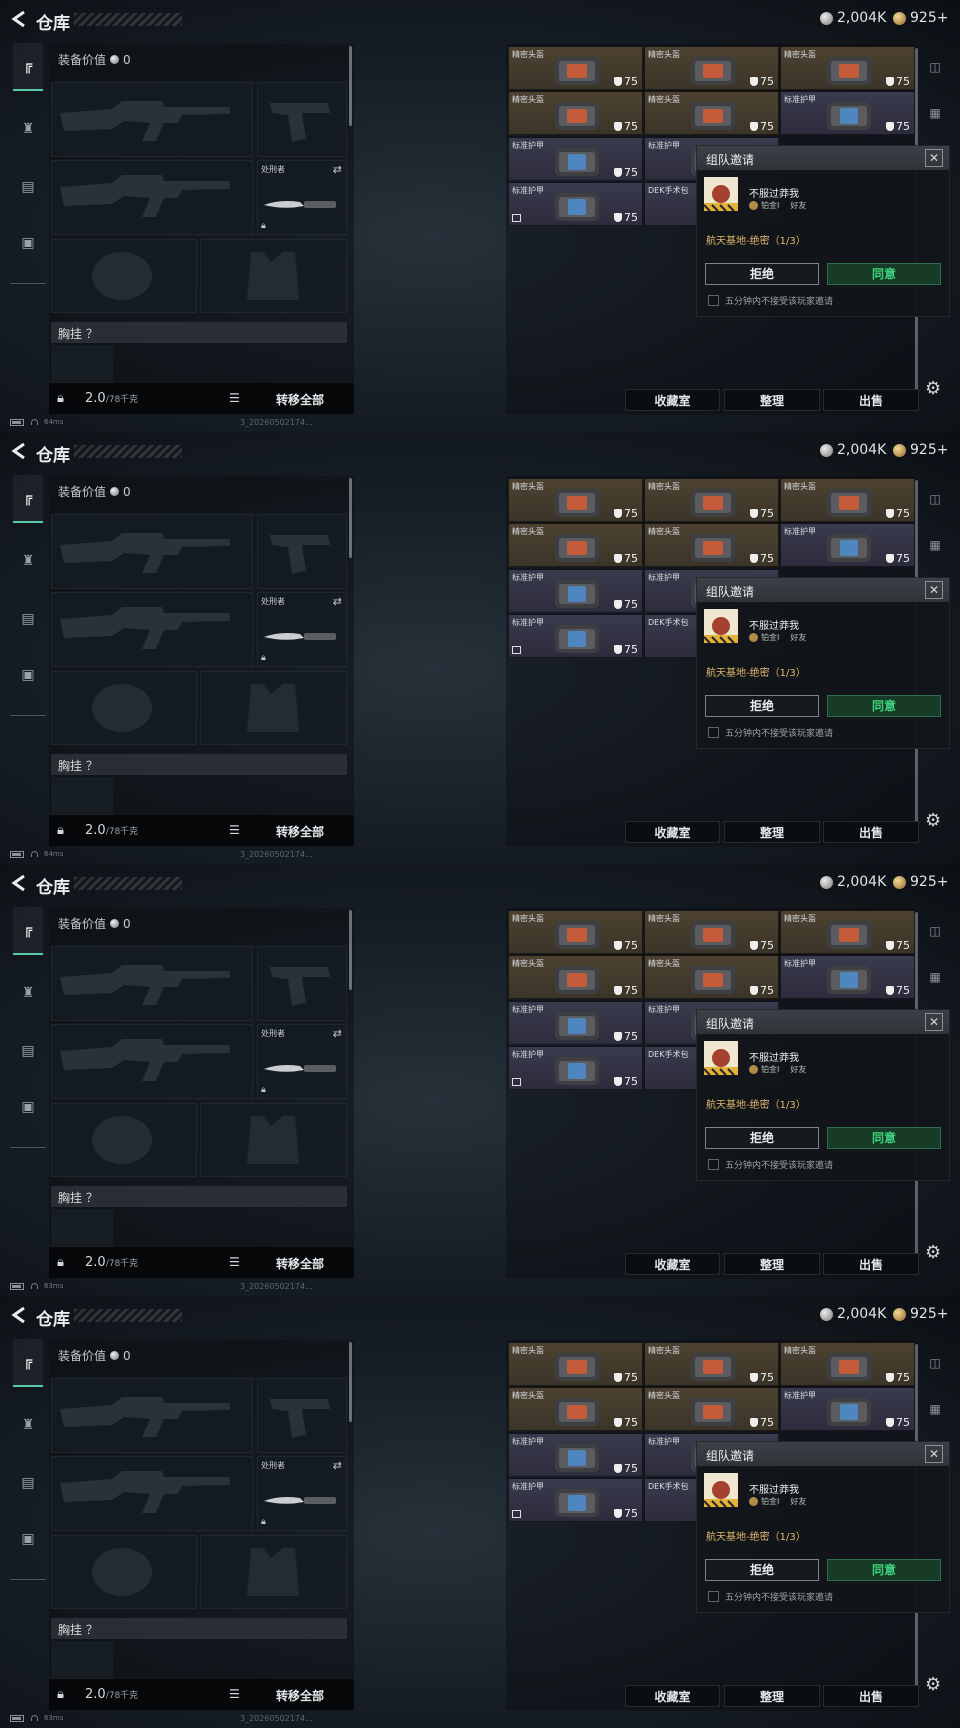 The width and height of the screenshot is (960, 1728). Describe the element at coordinates (28, 993) in the screenshot. I see `tab-armor: ♜` at that location.